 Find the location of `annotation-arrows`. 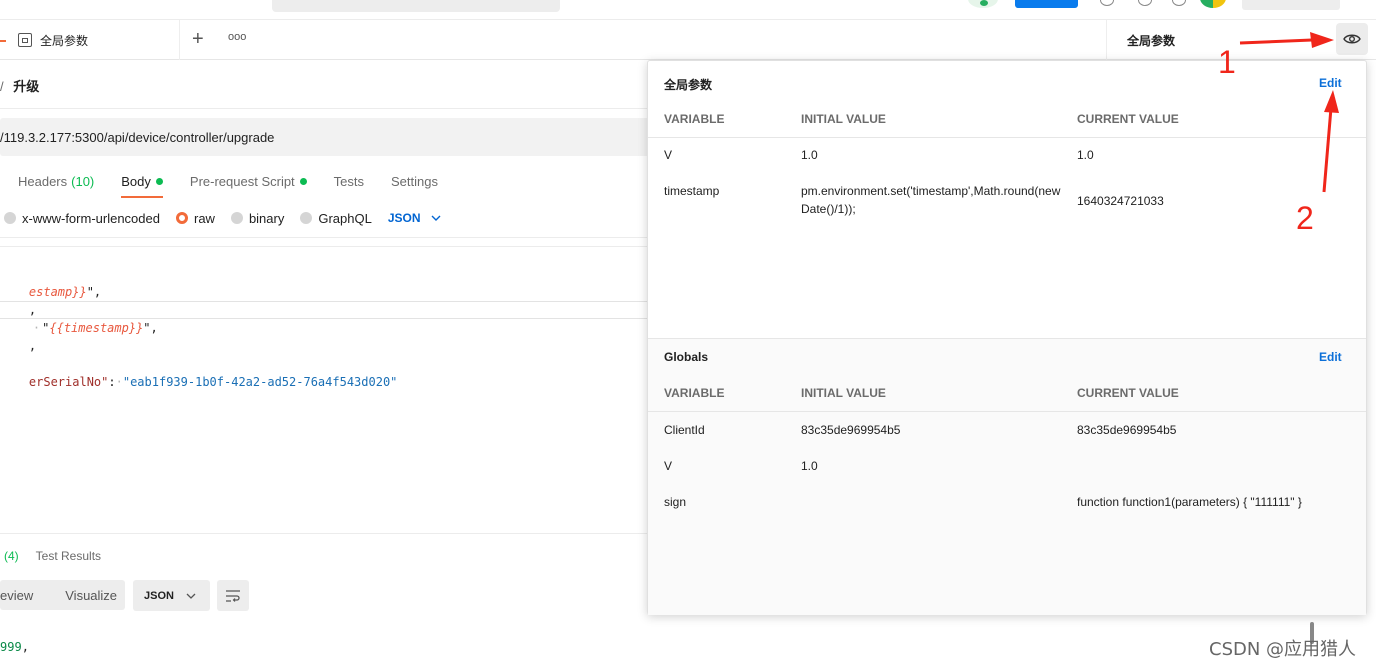

annotation-arrows is located at coordinates (1289, 112).